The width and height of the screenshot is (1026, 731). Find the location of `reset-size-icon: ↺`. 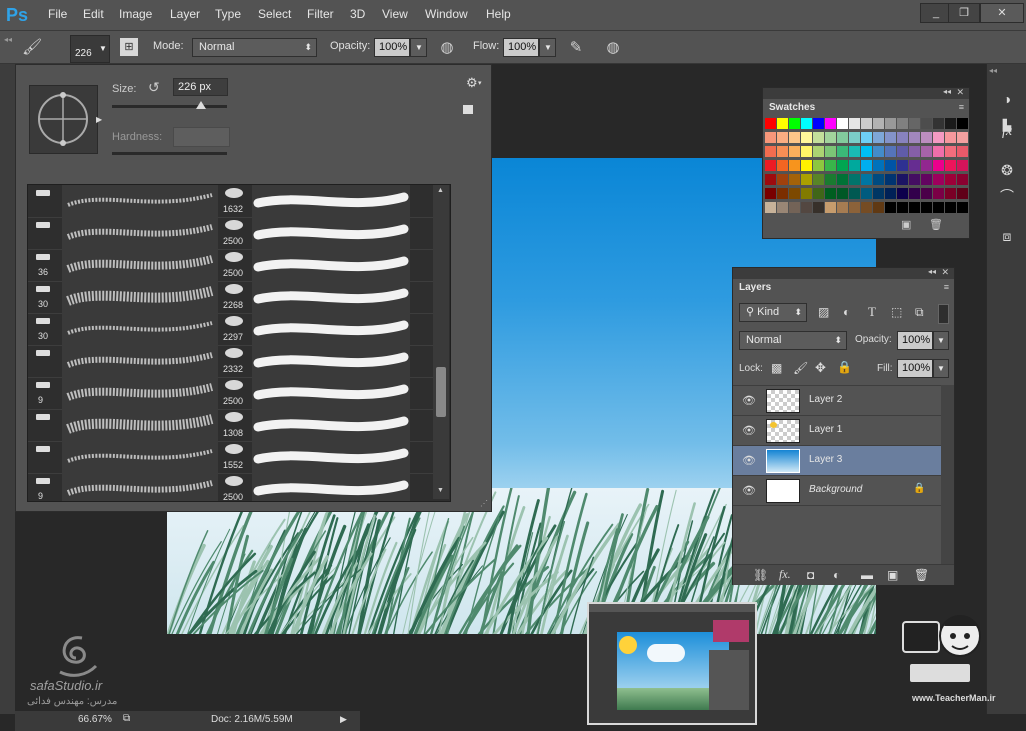

reset-size-icon: ↺ is located at coordinates (154, 87).